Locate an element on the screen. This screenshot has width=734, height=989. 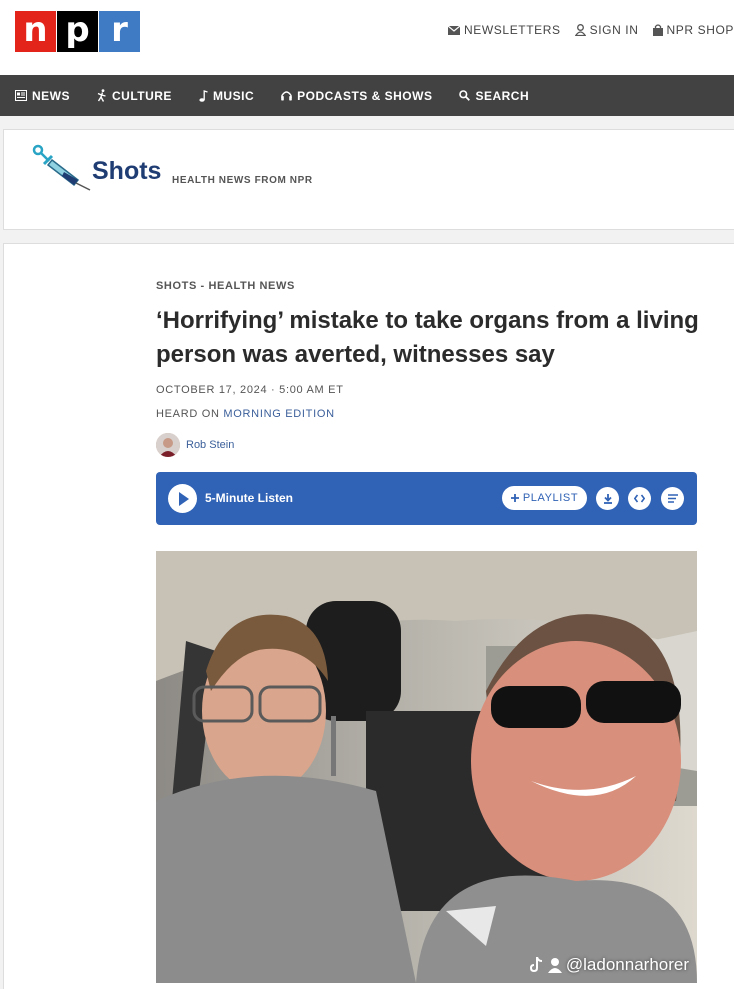
section-banner: Shots HEALTH NEWS FROM NPR is located at coordinates (368, 179).